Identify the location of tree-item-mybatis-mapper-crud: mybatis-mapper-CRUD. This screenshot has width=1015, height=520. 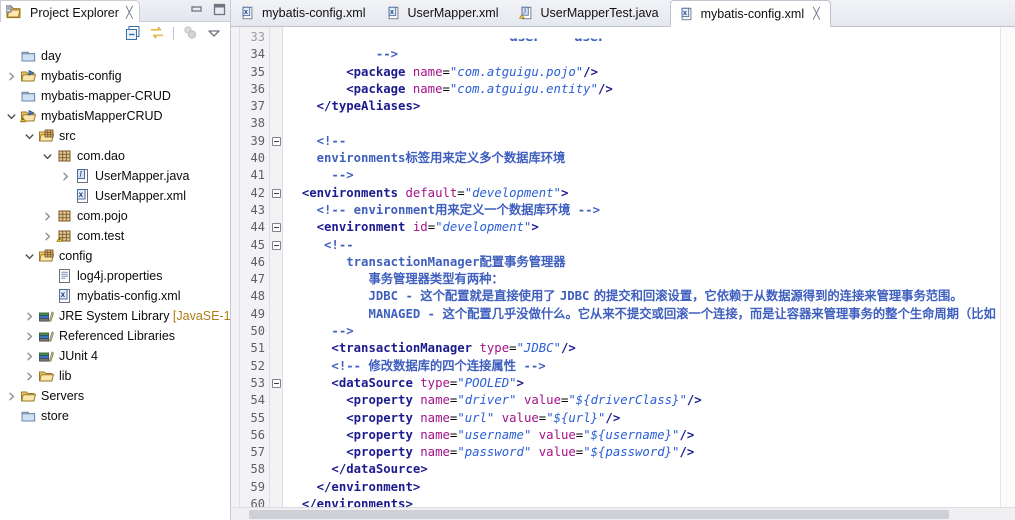
(115, 96).